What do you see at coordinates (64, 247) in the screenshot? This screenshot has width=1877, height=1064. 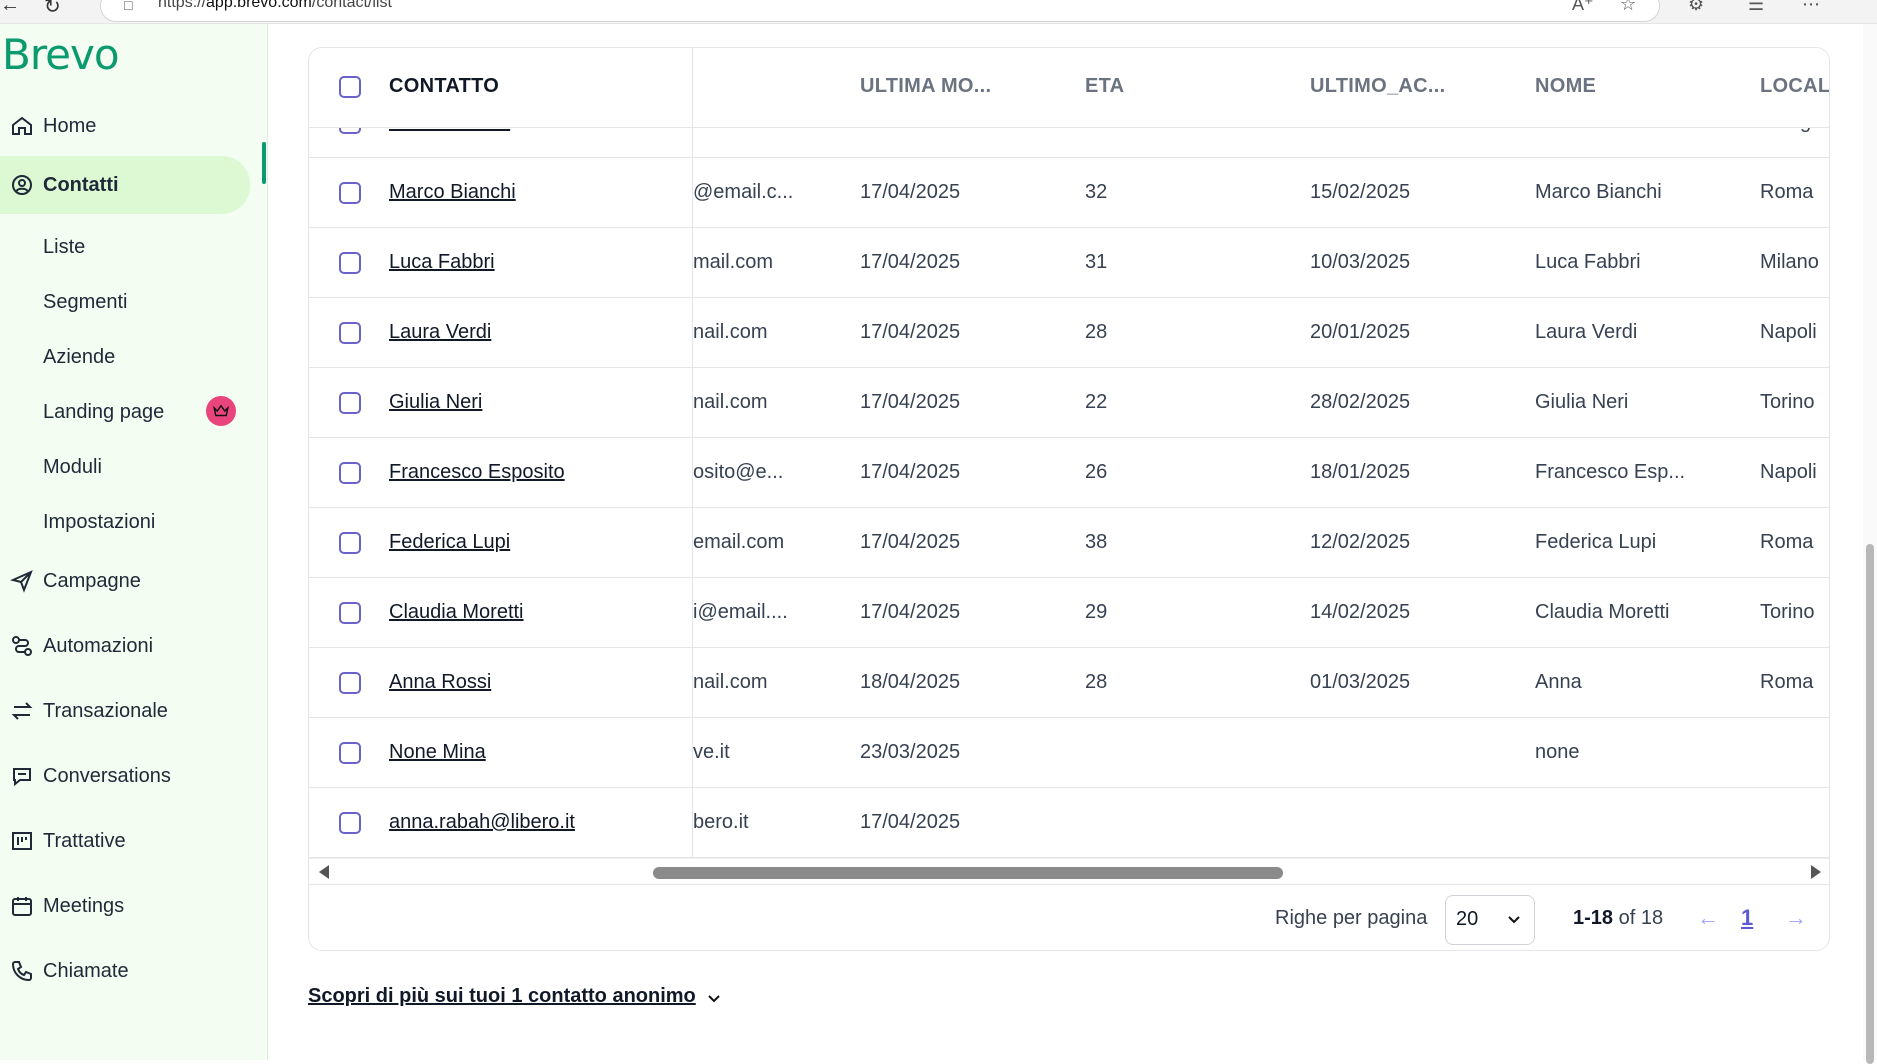 I see `sidebar-subitem-liste: Liste` at bounding box center [64, 247].